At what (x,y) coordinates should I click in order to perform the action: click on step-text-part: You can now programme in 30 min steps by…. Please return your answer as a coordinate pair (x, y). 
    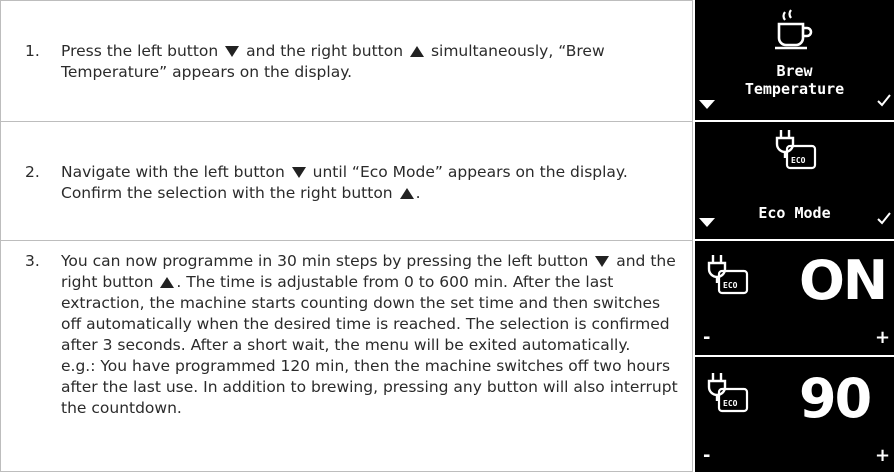
    Looking at the image, I should click on (325, 261).